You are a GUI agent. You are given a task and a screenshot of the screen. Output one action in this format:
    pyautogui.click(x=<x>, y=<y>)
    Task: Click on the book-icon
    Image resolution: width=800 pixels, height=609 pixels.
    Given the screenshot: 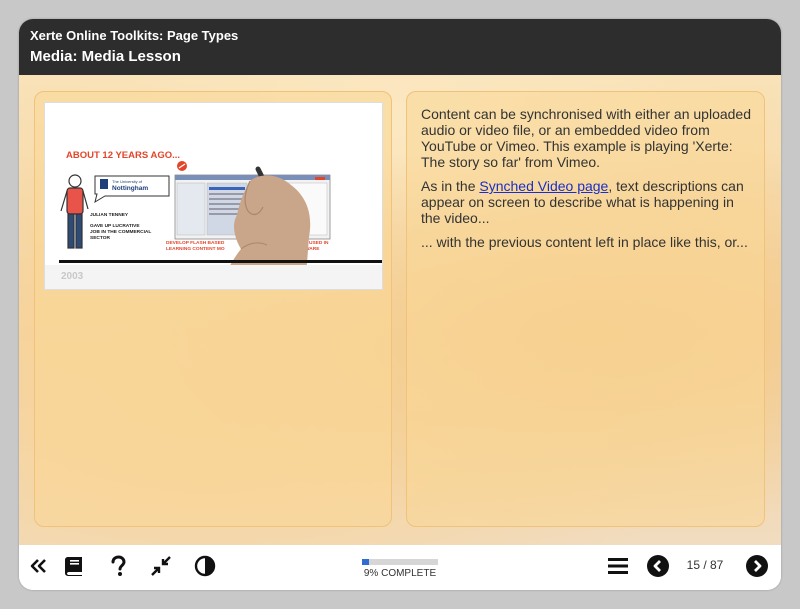 What is the action you would take?
    pyautogui.click(x=73, y=566)
    